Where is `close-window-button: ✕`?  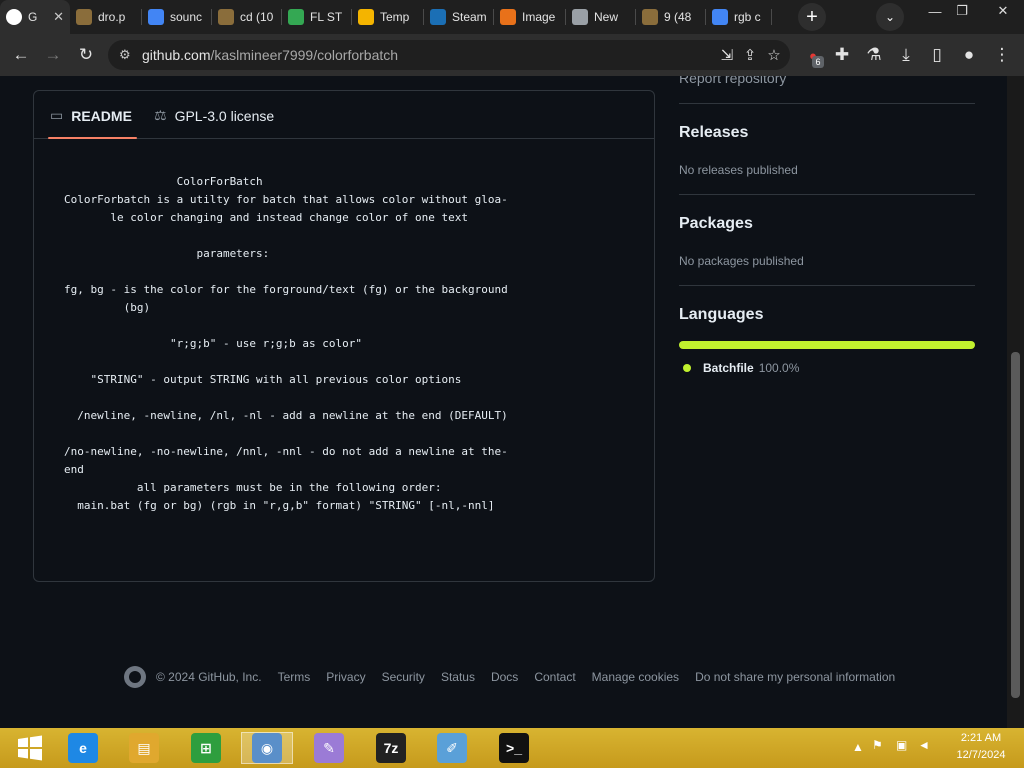 close-window-button: ✕ is located at coordinates (1003, 11).